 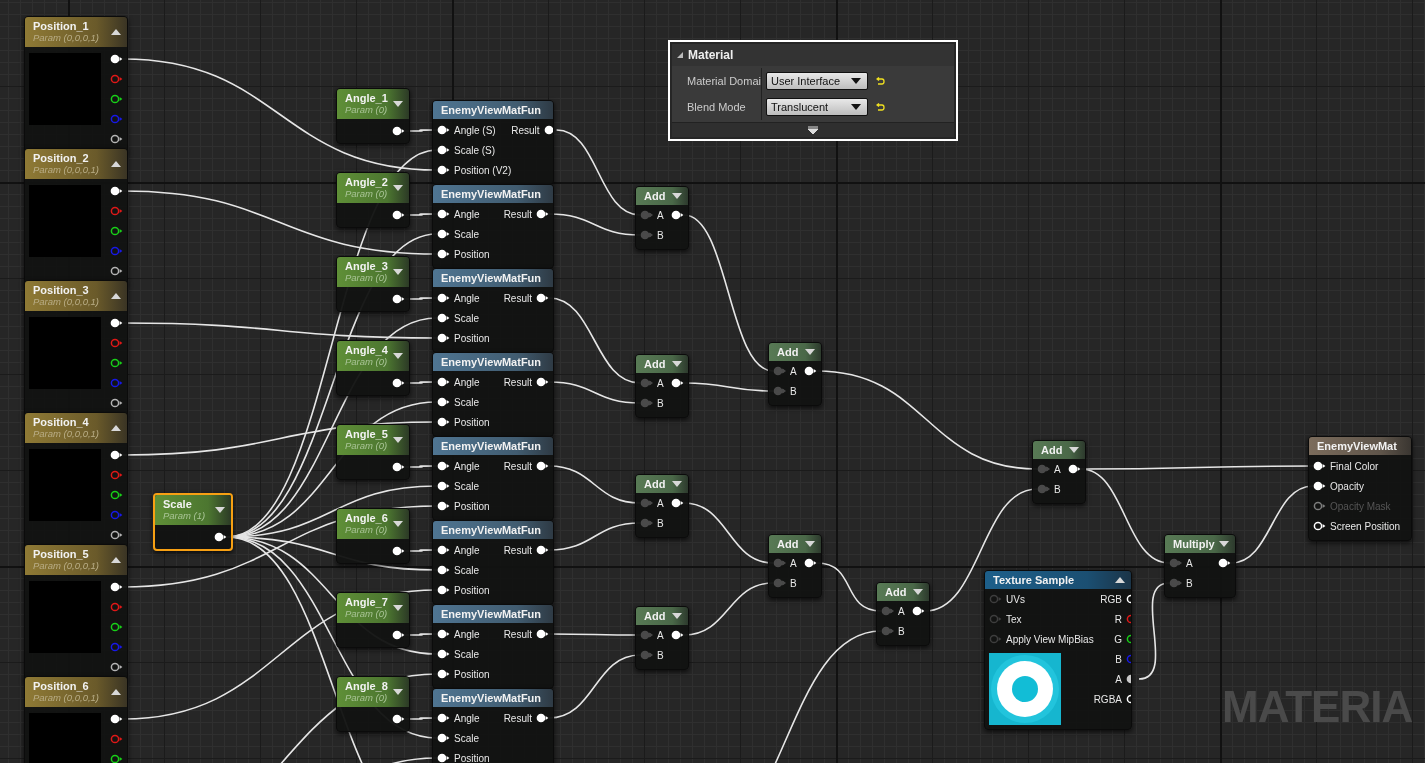 I want to click on scalar-parameter-node: Scale Param (1), so click(x=193, y=522).